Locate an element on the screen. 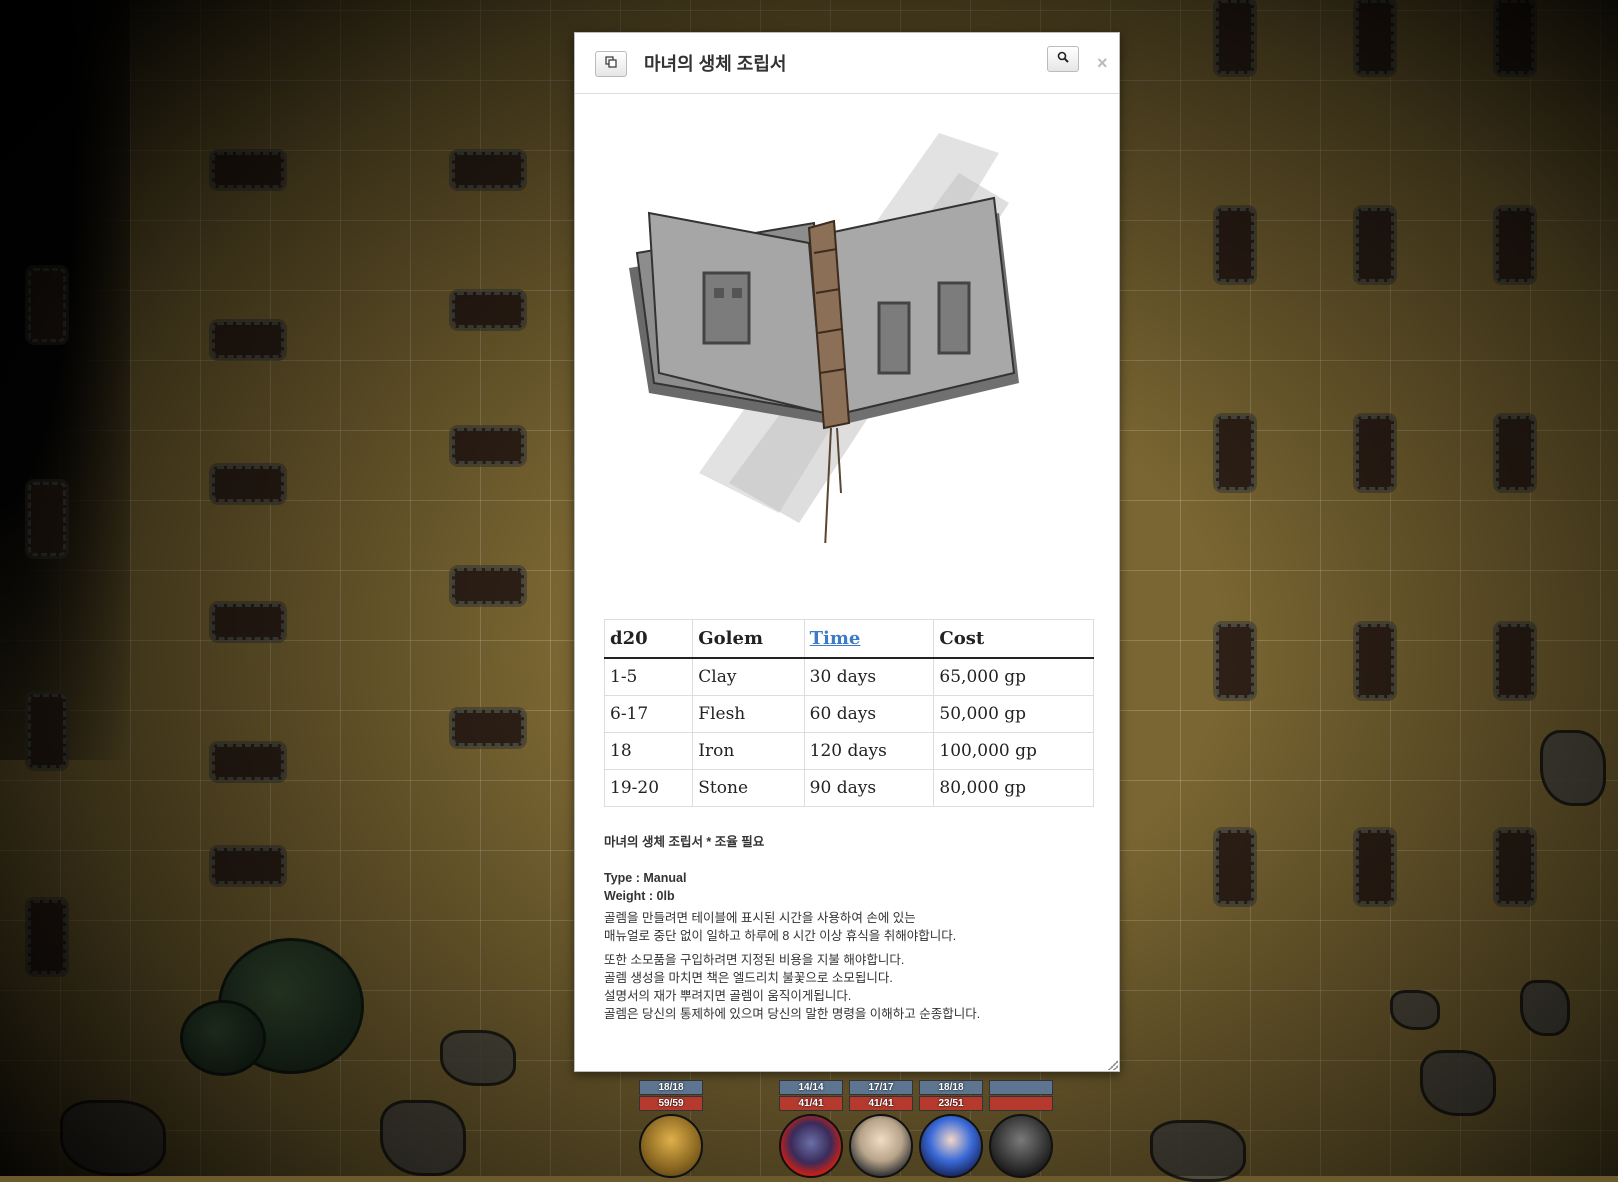 This screenshot has height=1182, width=1618. table-cell: Stone is located at coordinates (748, 788).